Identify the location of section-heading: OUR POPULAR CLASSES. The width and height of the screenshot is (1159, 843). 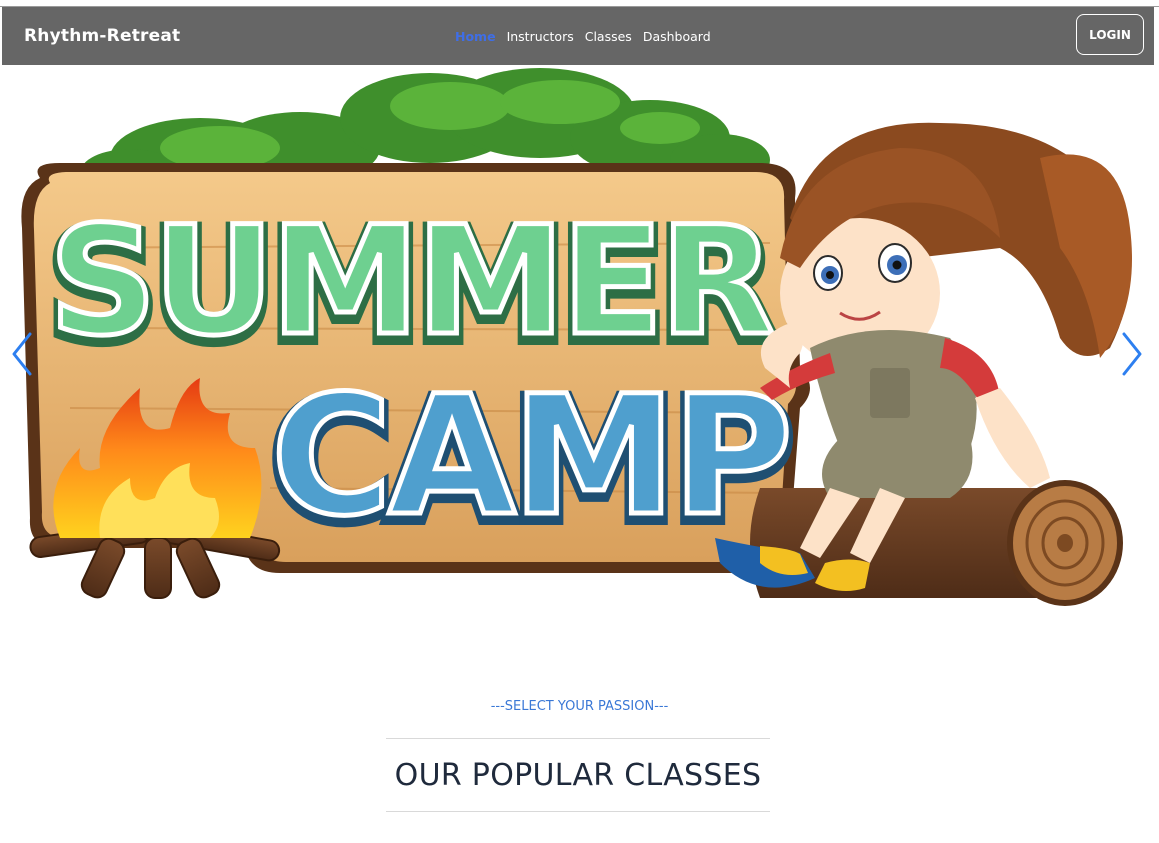
(578, 775).